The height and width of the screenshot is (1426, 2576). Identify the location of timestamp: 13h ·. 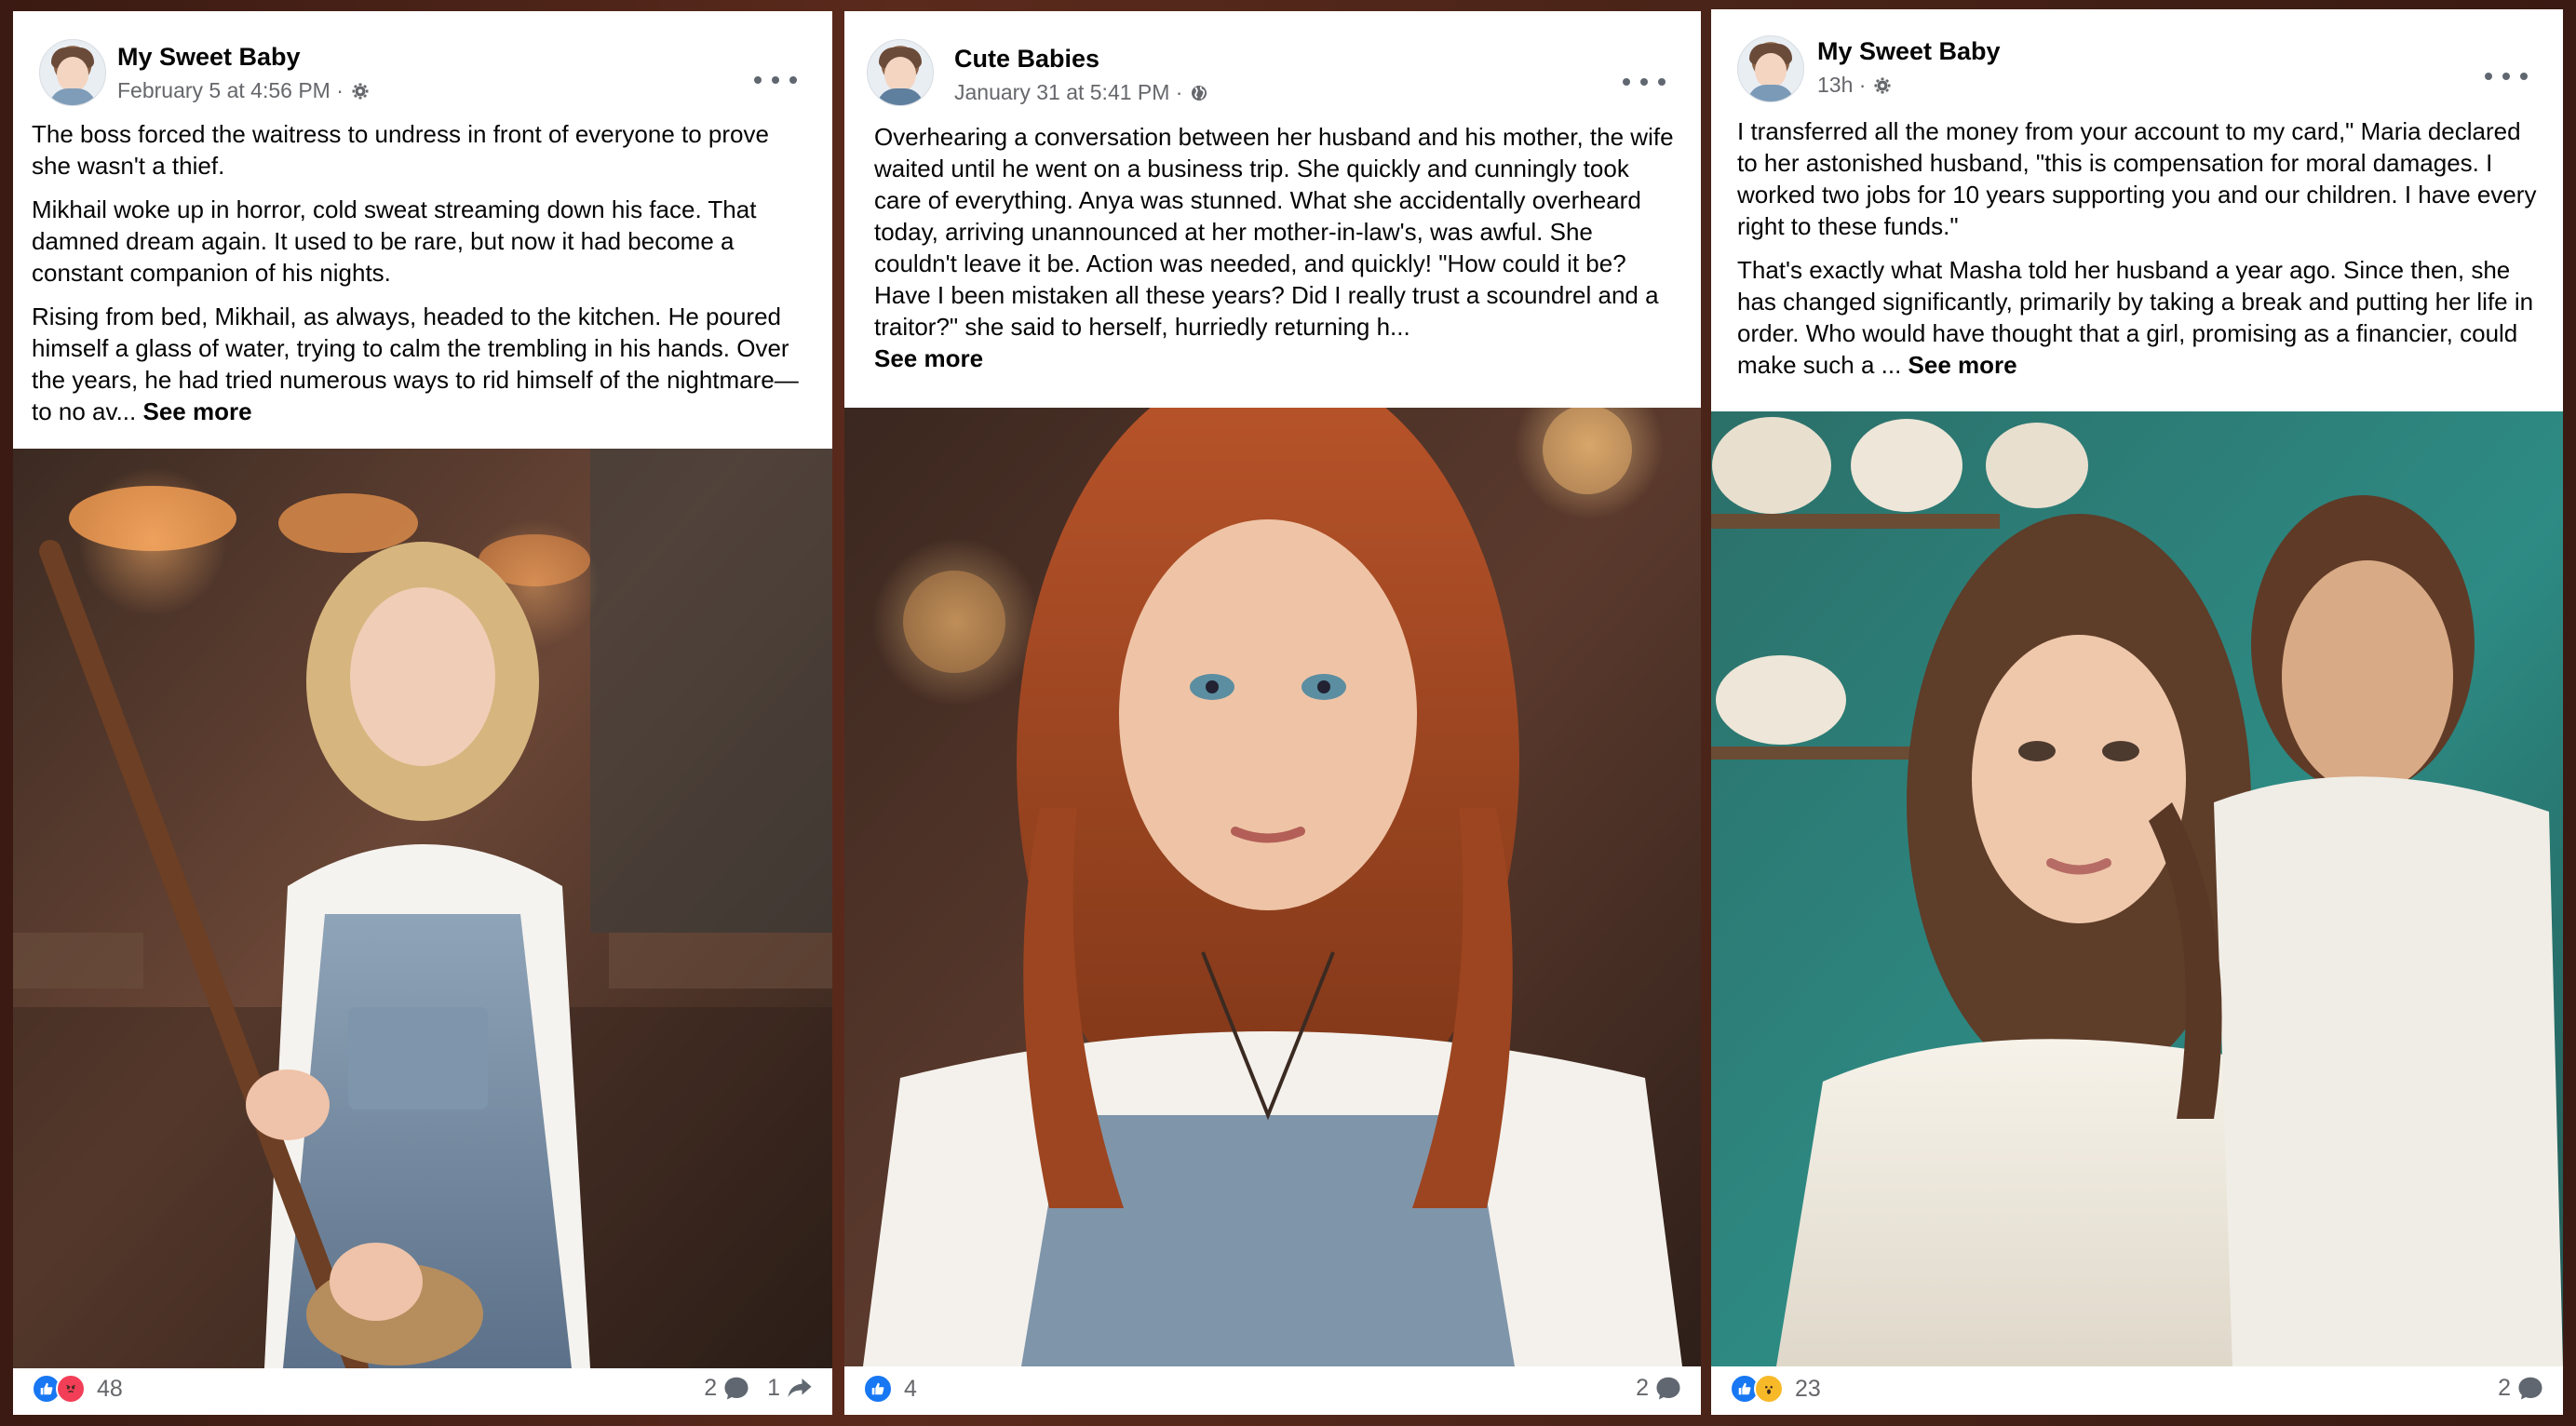
(1841, 85).